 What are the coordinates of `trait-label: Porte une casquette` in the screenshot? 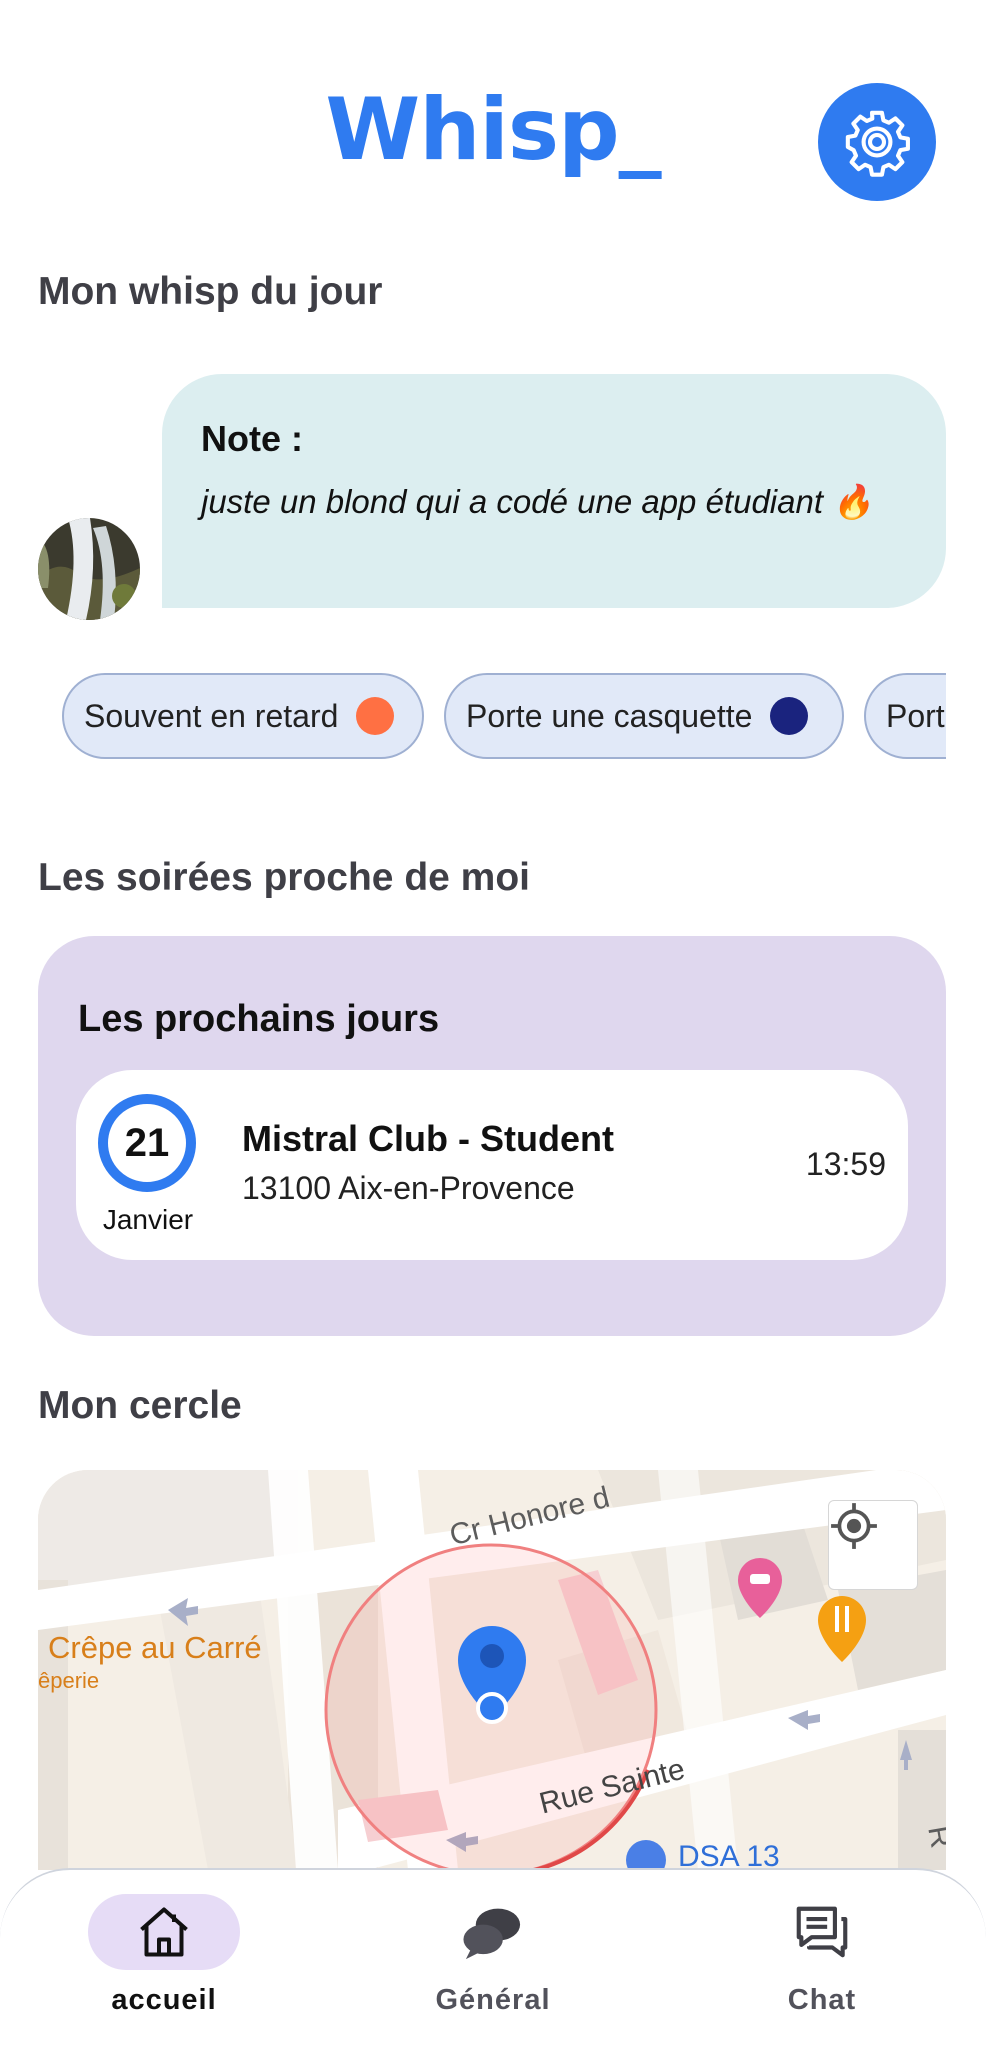 It's located at (609, 715).